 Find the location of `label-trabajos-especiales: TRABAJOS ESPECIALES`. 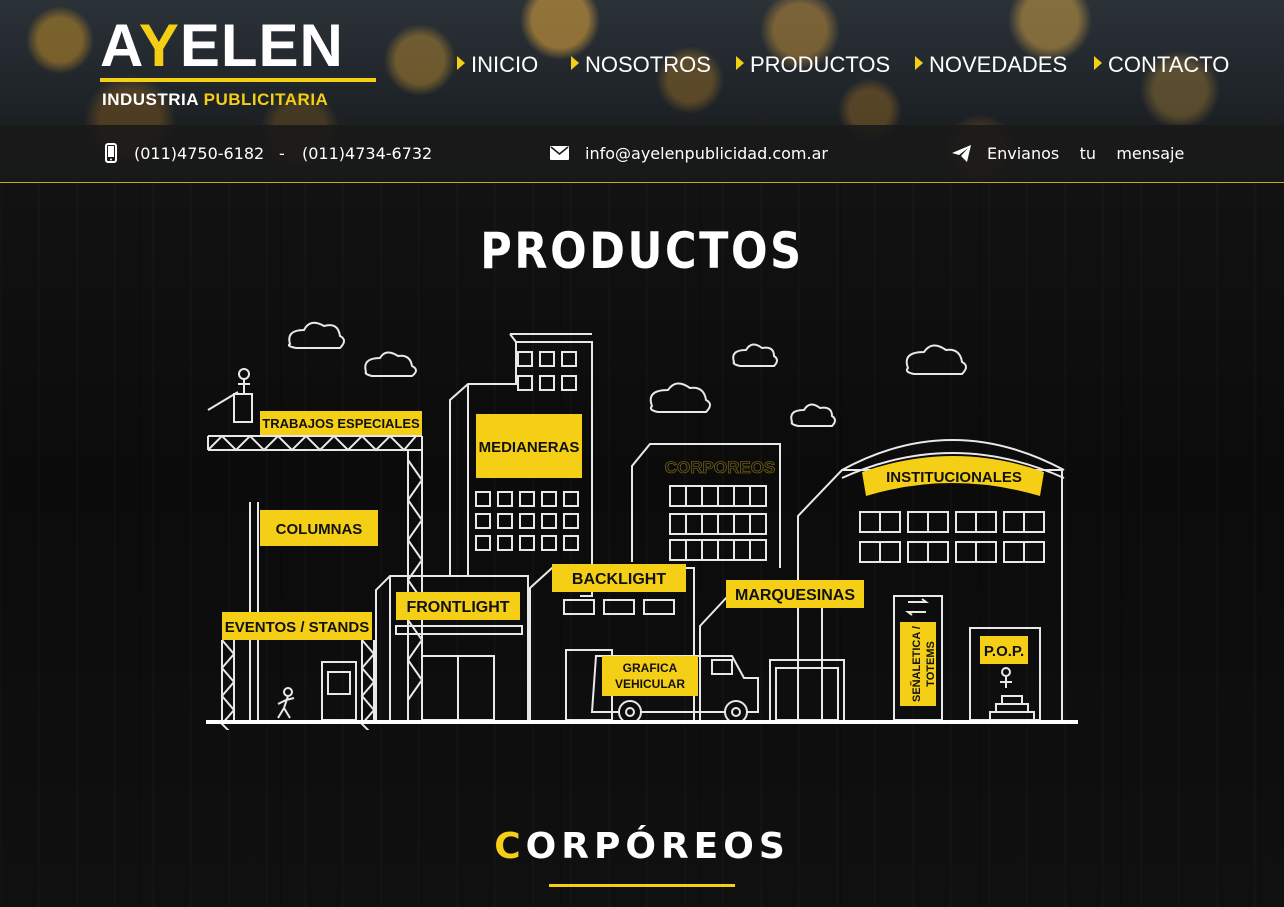

label-trabajos-especiales: TRABAJOS ESPECIALES is located at coordinates (341, 423).